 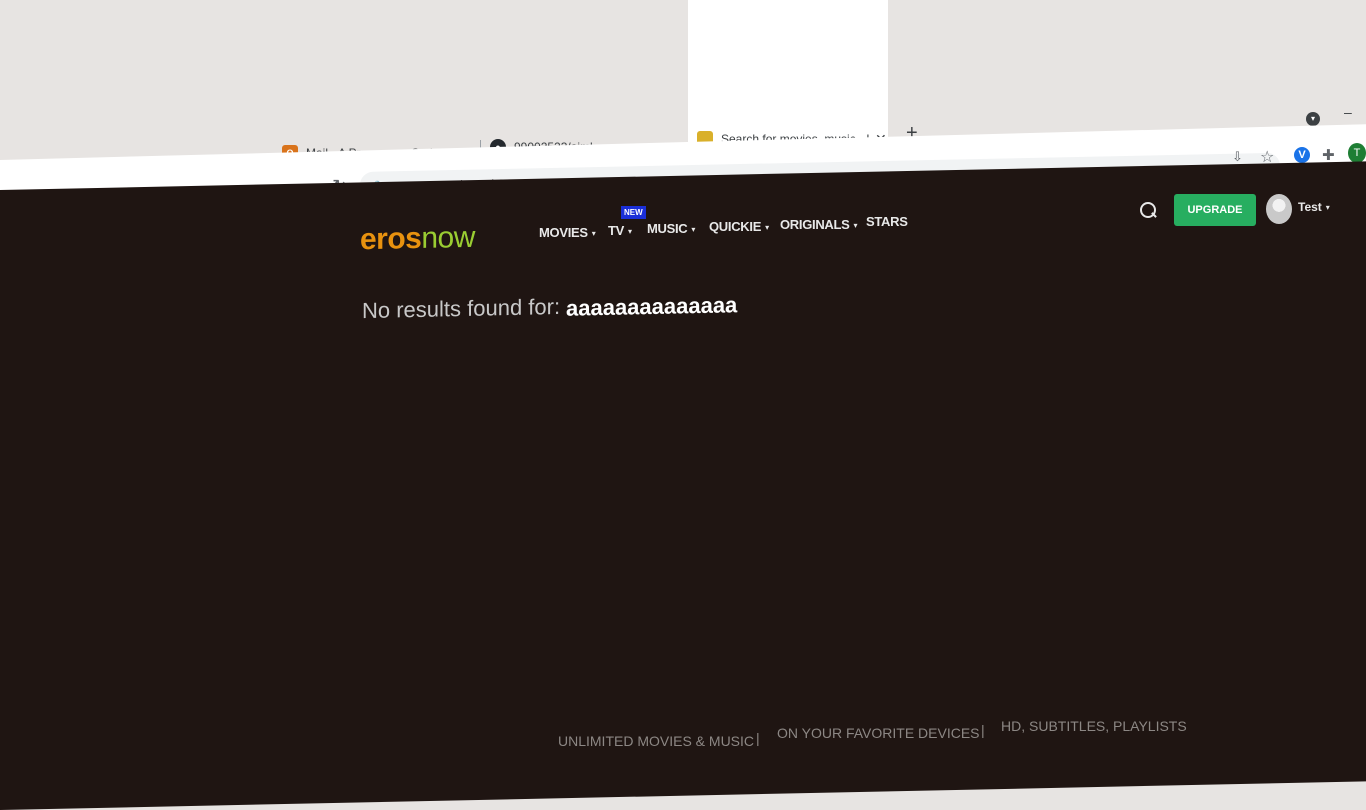 What do you see at coordinates (1302, 155) in the screenshot?
I see `extension-v-icon: V` at bounding box center [1302, 155].